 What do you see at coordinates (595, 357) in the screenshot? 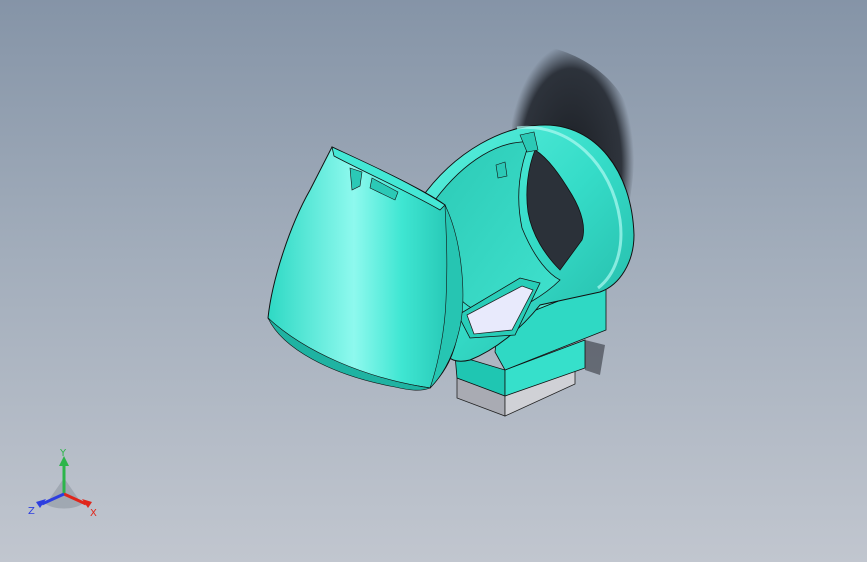
I see `base-shadow` at bounding box center [595, 357].